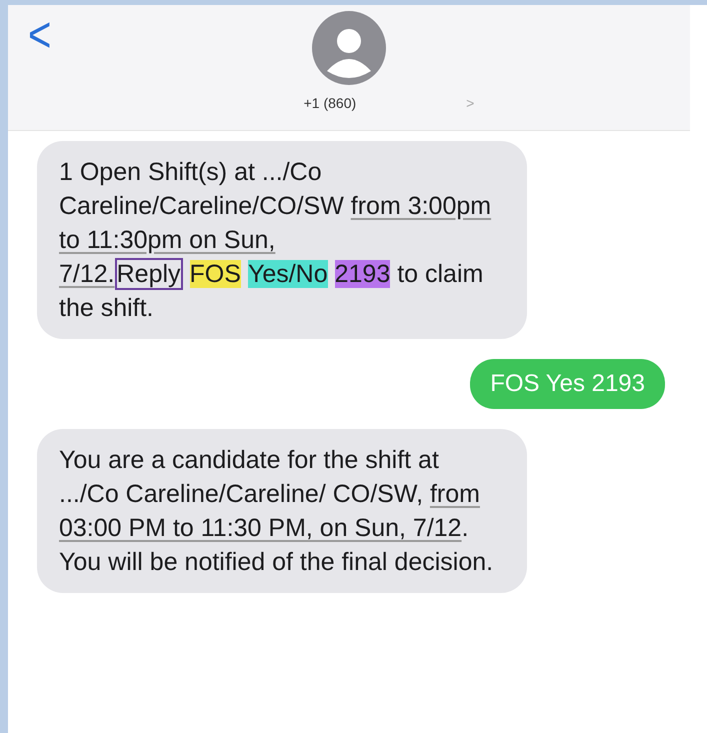 Image resolution: width=707 pixels, height=733 pixels. What do you see at coordinates (349, 48) in the screenshot?
I see `avatar-icon` at bounding box center [349, 48].